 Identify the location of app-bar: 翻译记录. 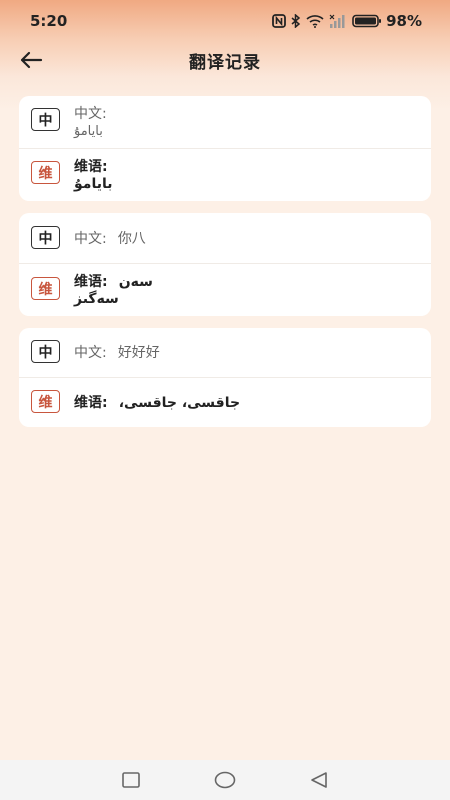
(225, 60).